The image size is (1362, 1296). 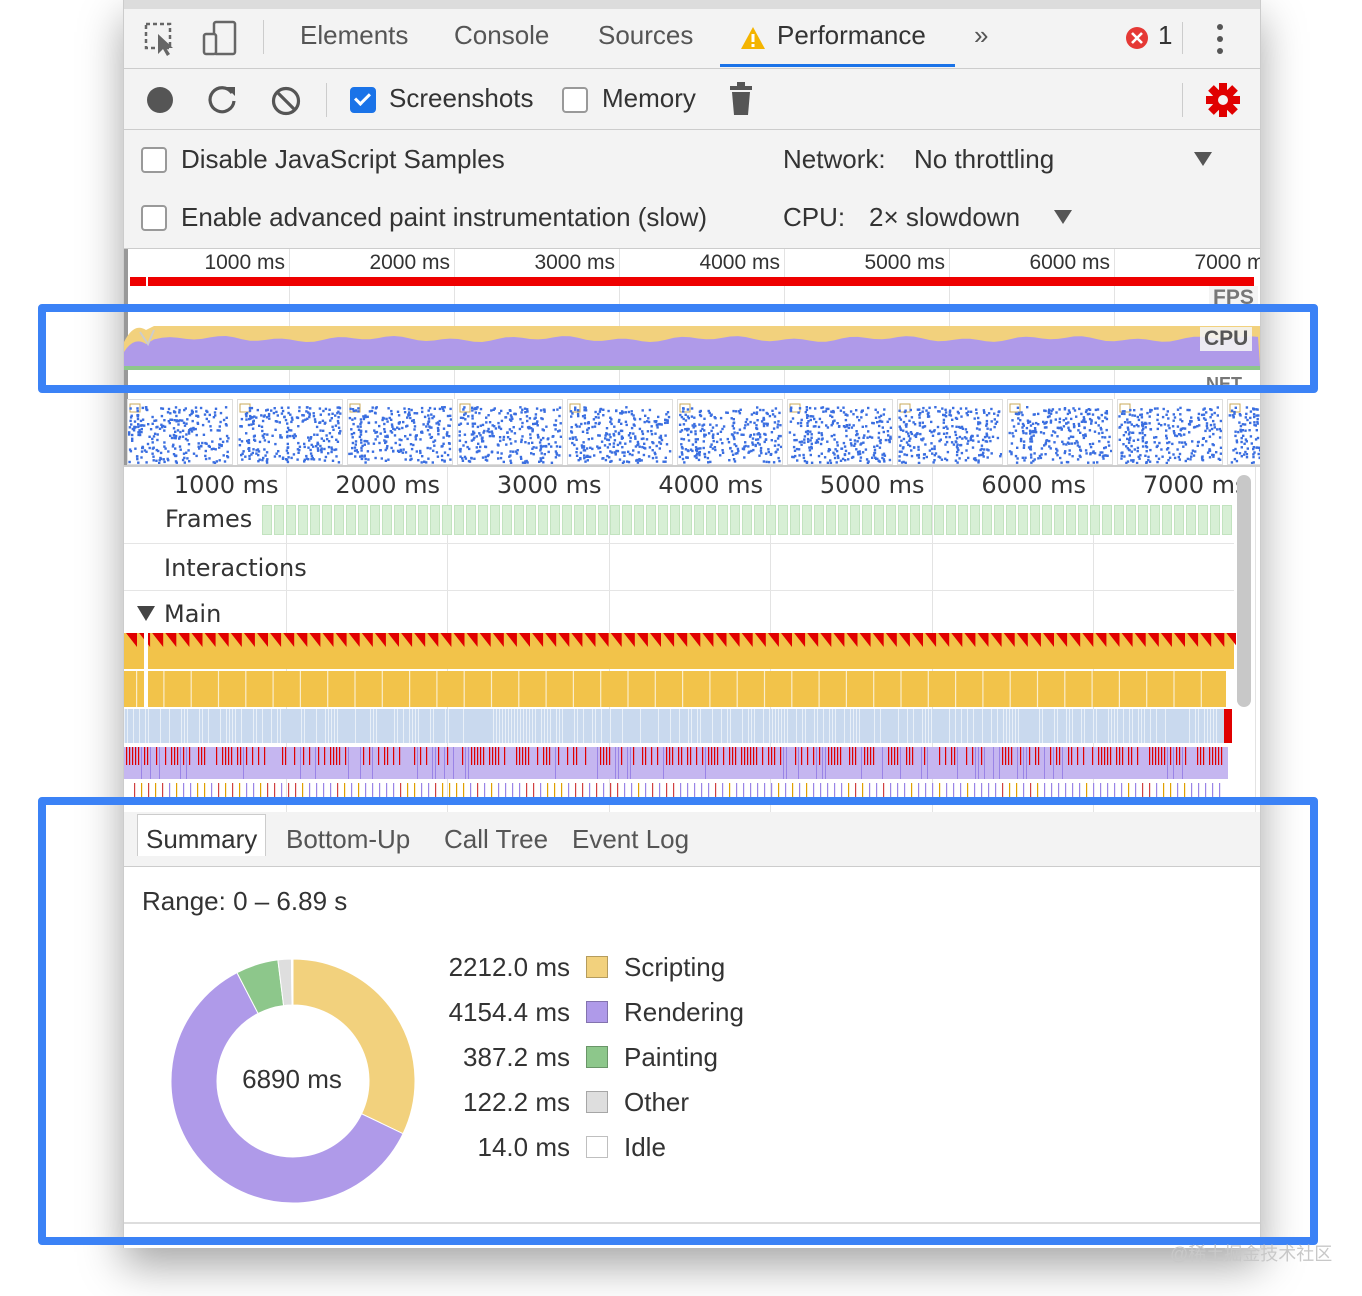 I want to click on trash-icon, so click(x=741, y=99).